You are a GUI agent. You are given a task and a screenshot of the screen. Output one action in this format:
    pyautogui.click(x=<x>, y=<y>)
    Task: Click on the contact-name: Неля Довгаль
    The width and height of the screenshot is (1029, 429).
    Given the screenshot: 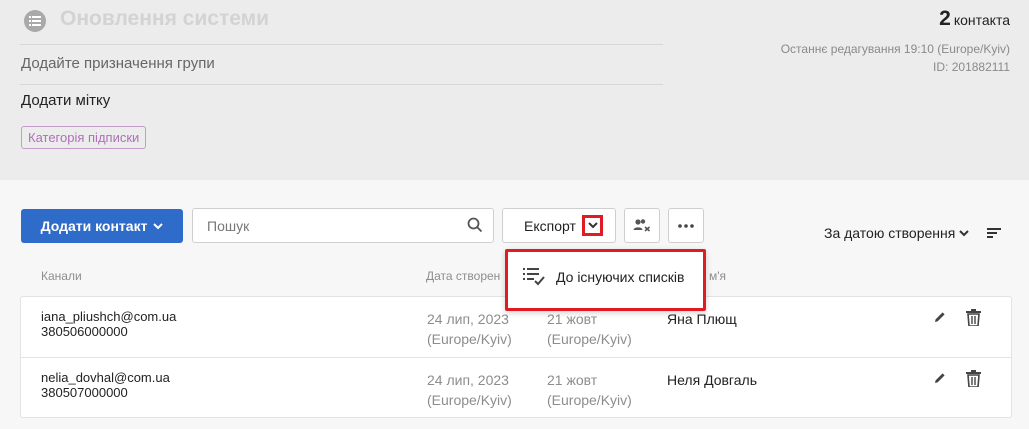 What is the action you would take?
    pyautogui.click(x=712, y=380)
    